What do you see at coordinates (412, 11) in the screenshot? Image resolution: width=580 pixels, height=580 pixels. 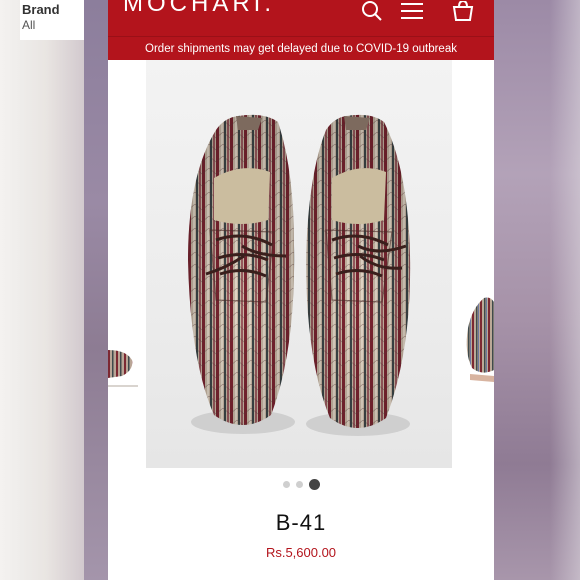 I see `menu-icon` at bounding box center [412, 11].